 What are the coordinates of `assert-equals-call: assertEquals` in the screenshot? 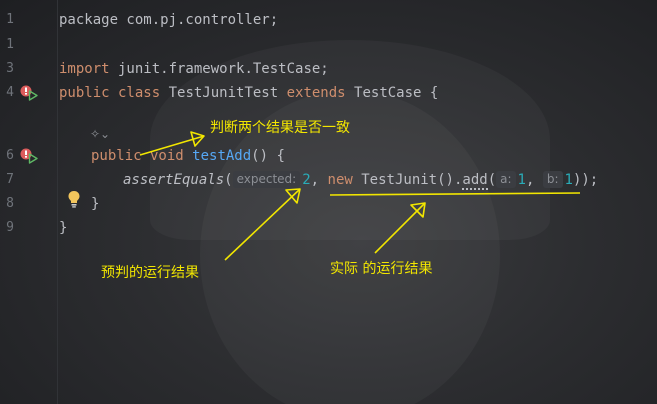 It's located at (174, 180).